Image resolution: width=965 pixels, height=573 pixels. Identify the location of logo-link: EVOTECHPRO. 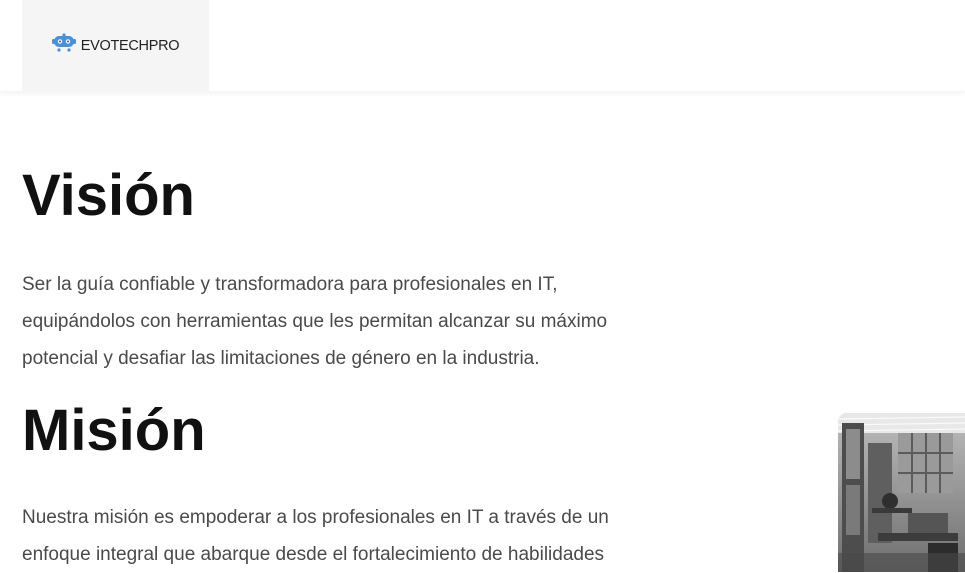
(115, 45).